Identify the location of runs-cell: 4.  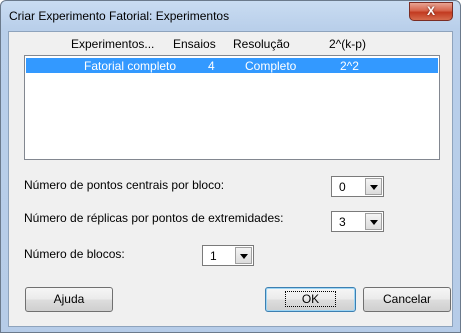
(211, 66).